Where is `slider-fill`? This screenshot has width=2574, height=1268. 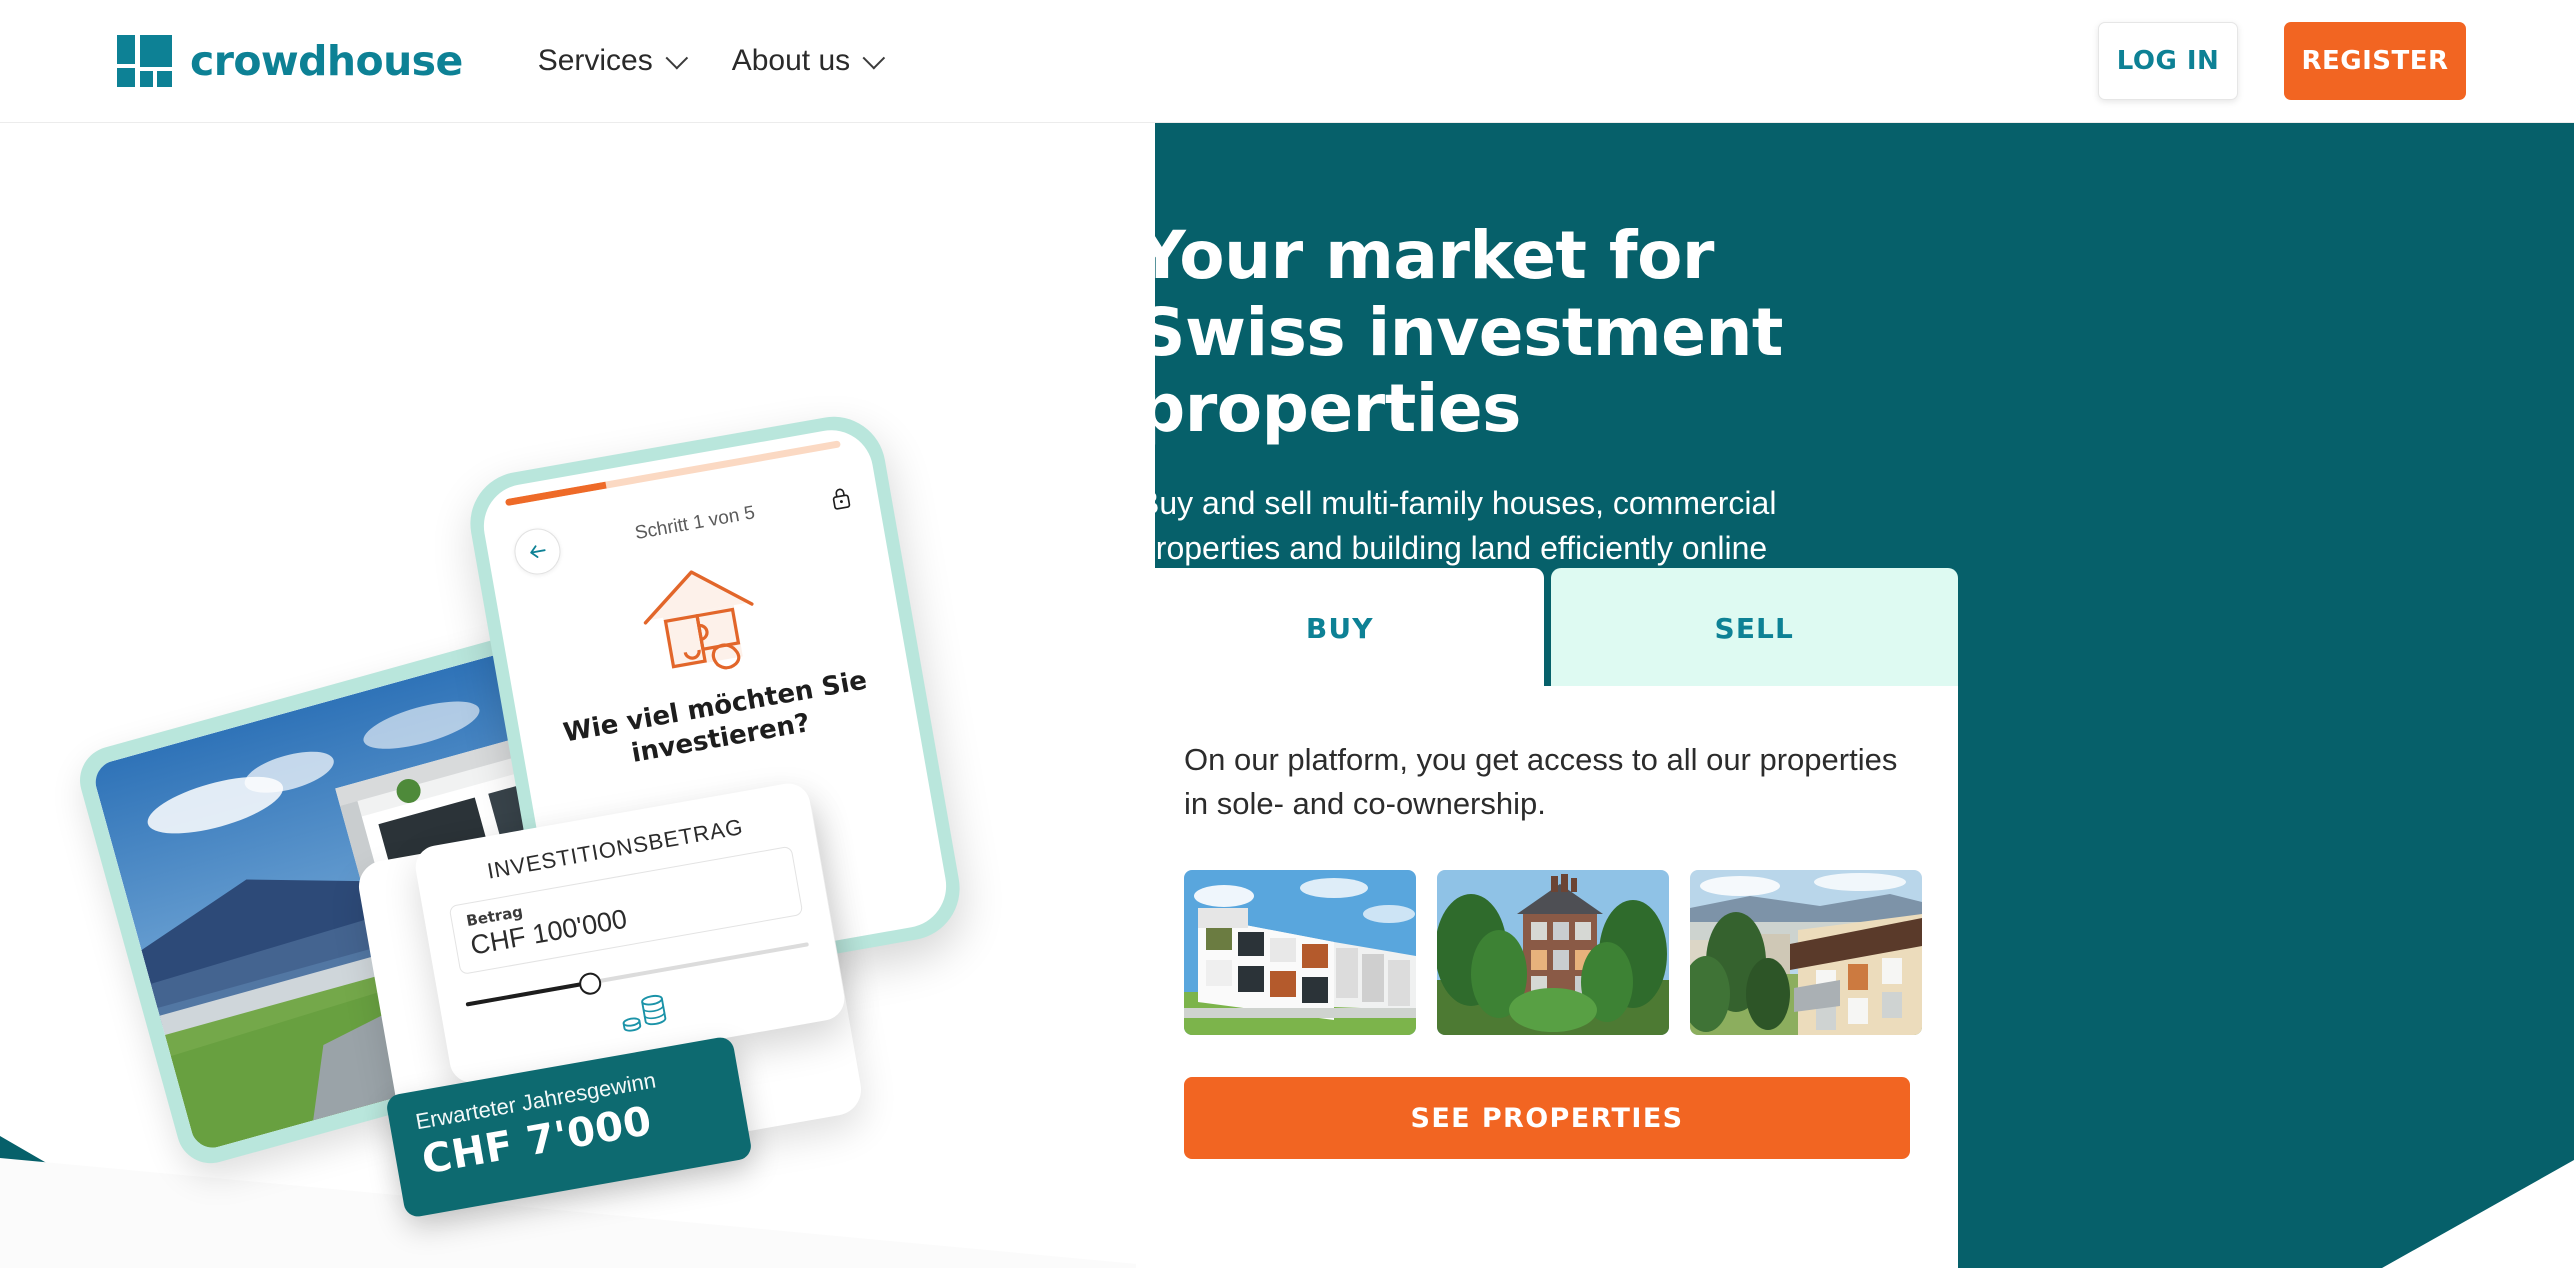
slider-fill is located at coordinates (529, 993).